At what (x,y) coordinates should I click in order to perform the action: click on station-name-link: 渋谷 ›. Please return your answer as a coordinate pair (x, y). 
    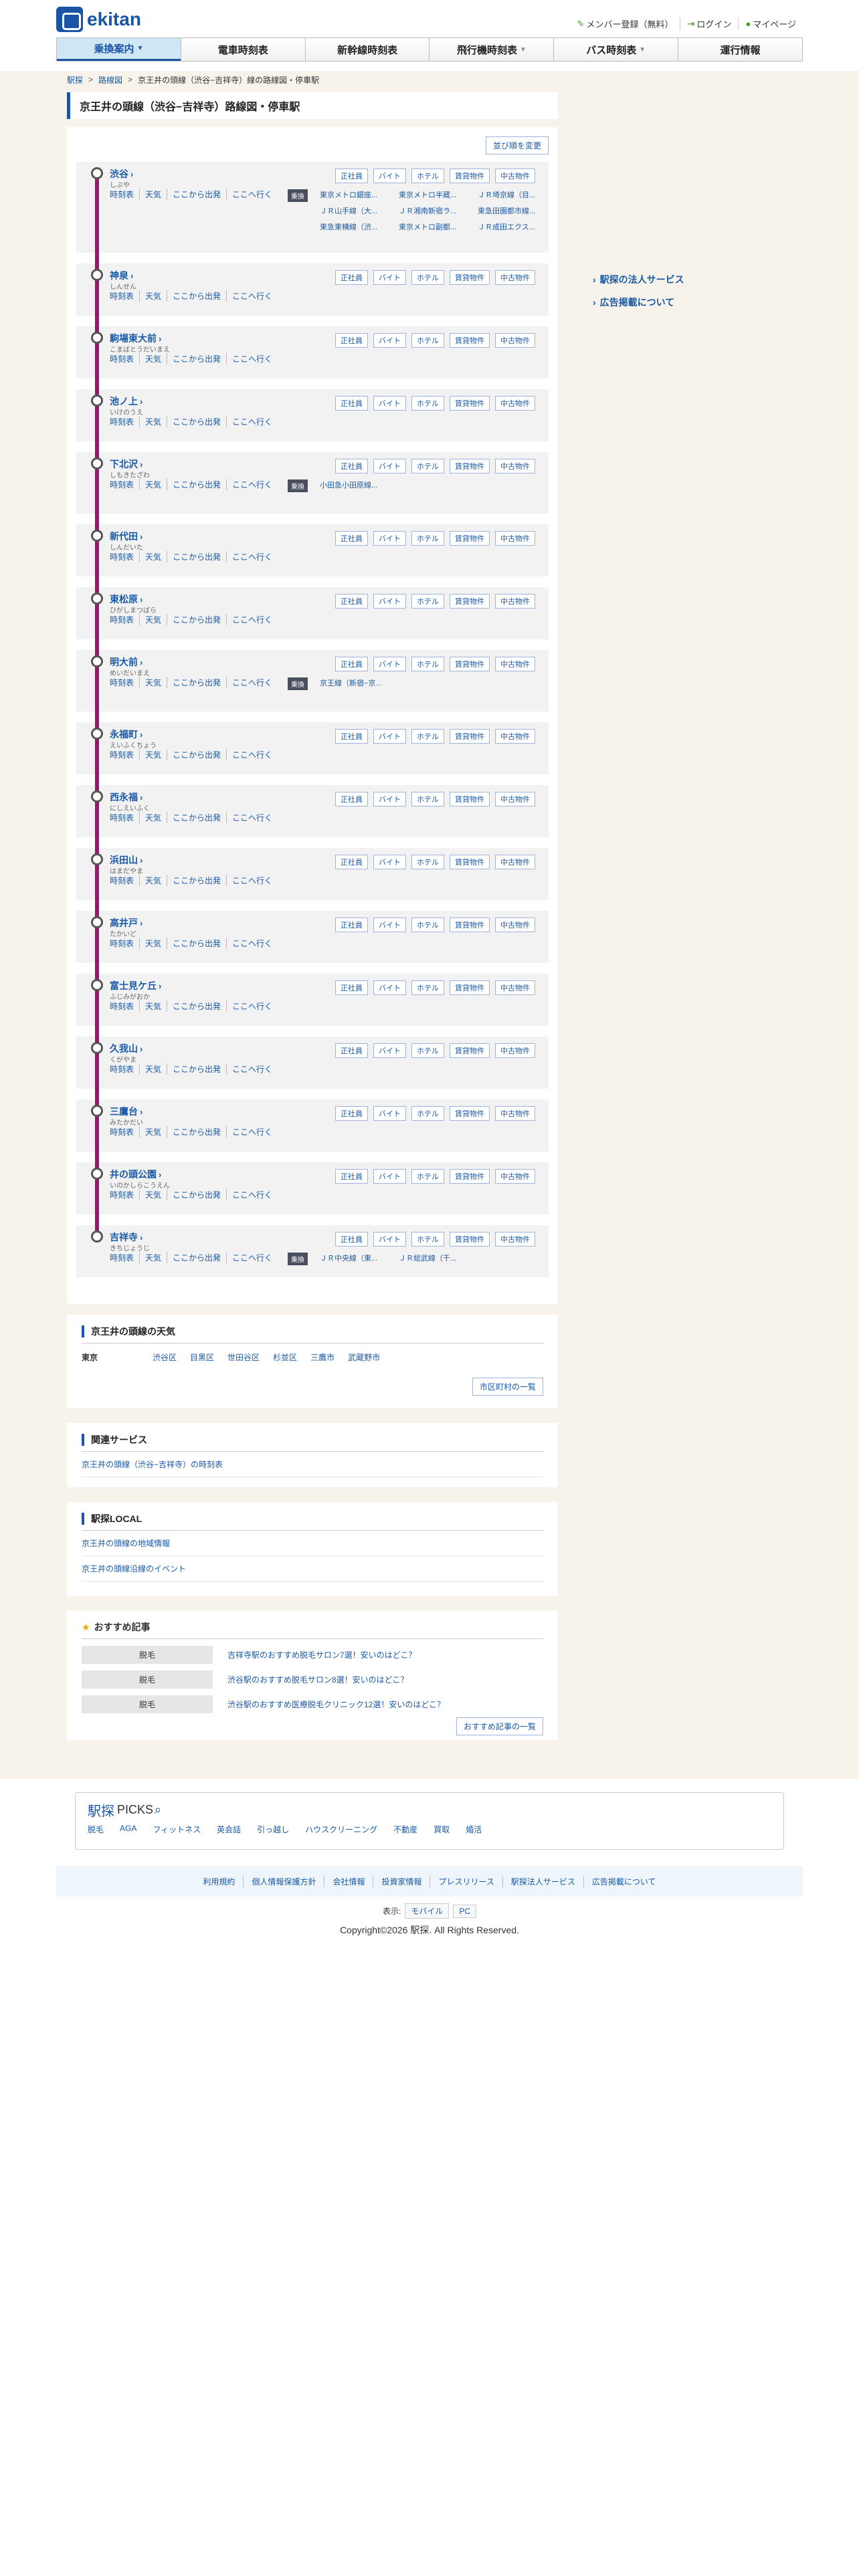
    Looking at the image, I should click on (121, 174).